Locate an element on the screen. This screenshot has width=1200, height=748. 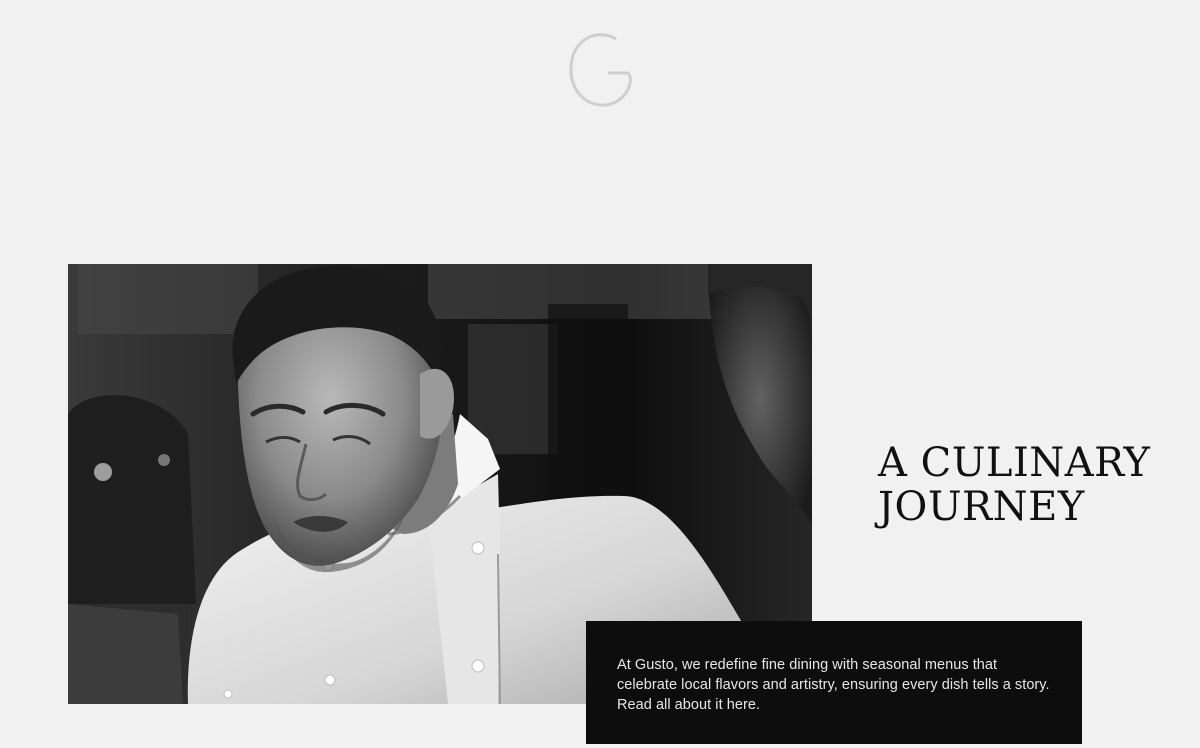
headline-line-1: A Culinary is located at coordinates (1014, 463).